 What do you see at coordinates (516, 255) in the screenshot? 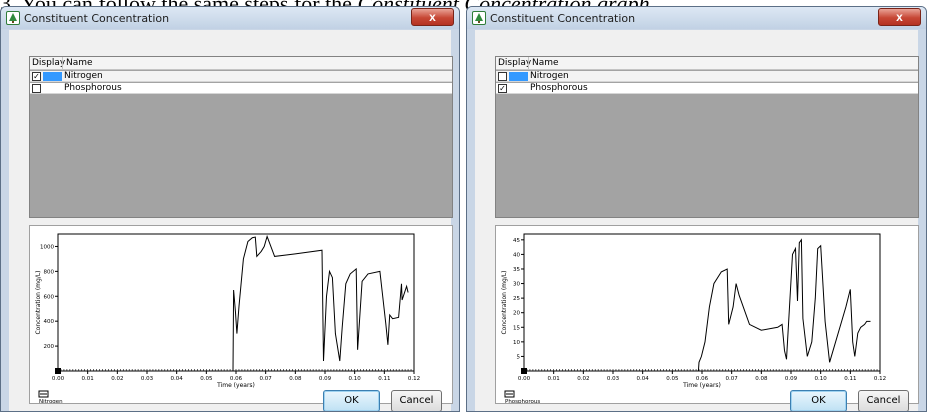
I see `y-tick-label: 40` at bounding box center [516, 255].